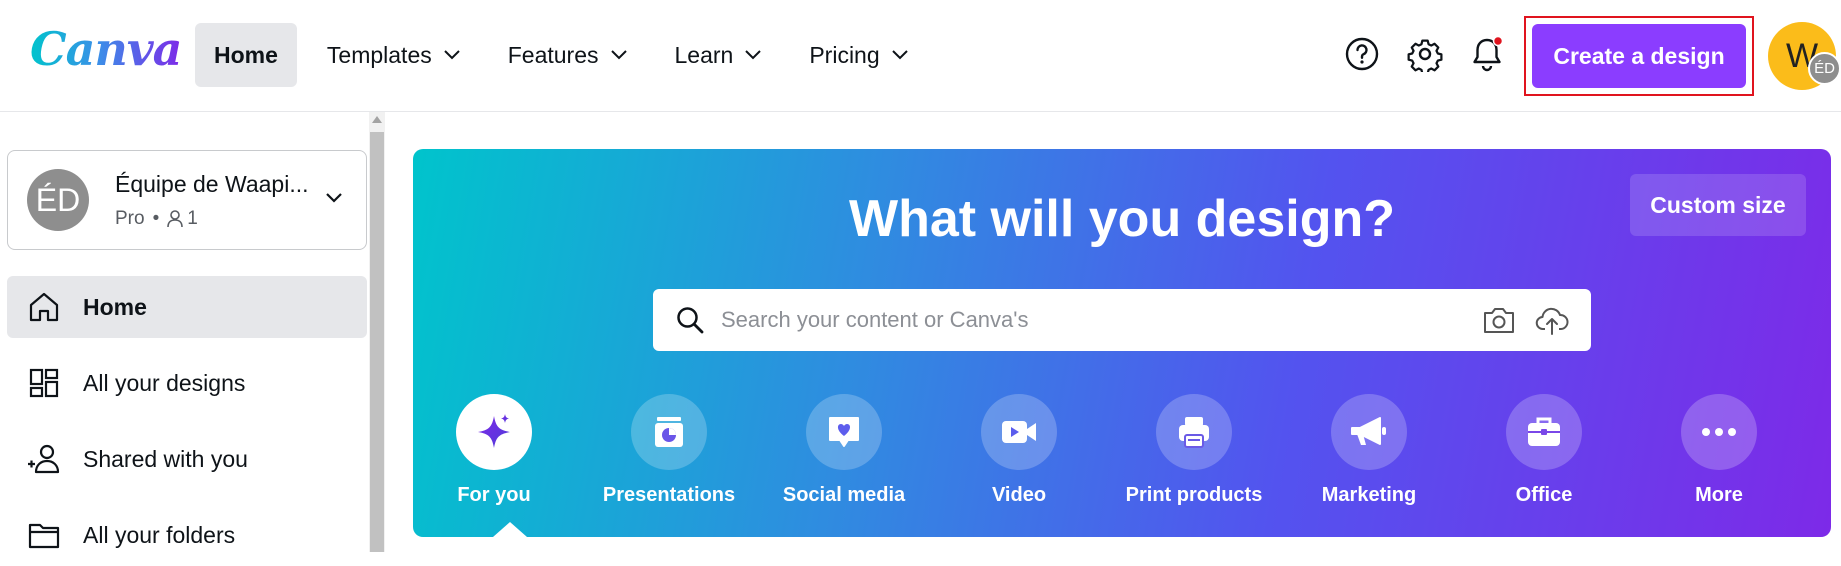 This screenshot has height=566, width=1841. I want to click on notification-bell-icon, so click(1487, 54).